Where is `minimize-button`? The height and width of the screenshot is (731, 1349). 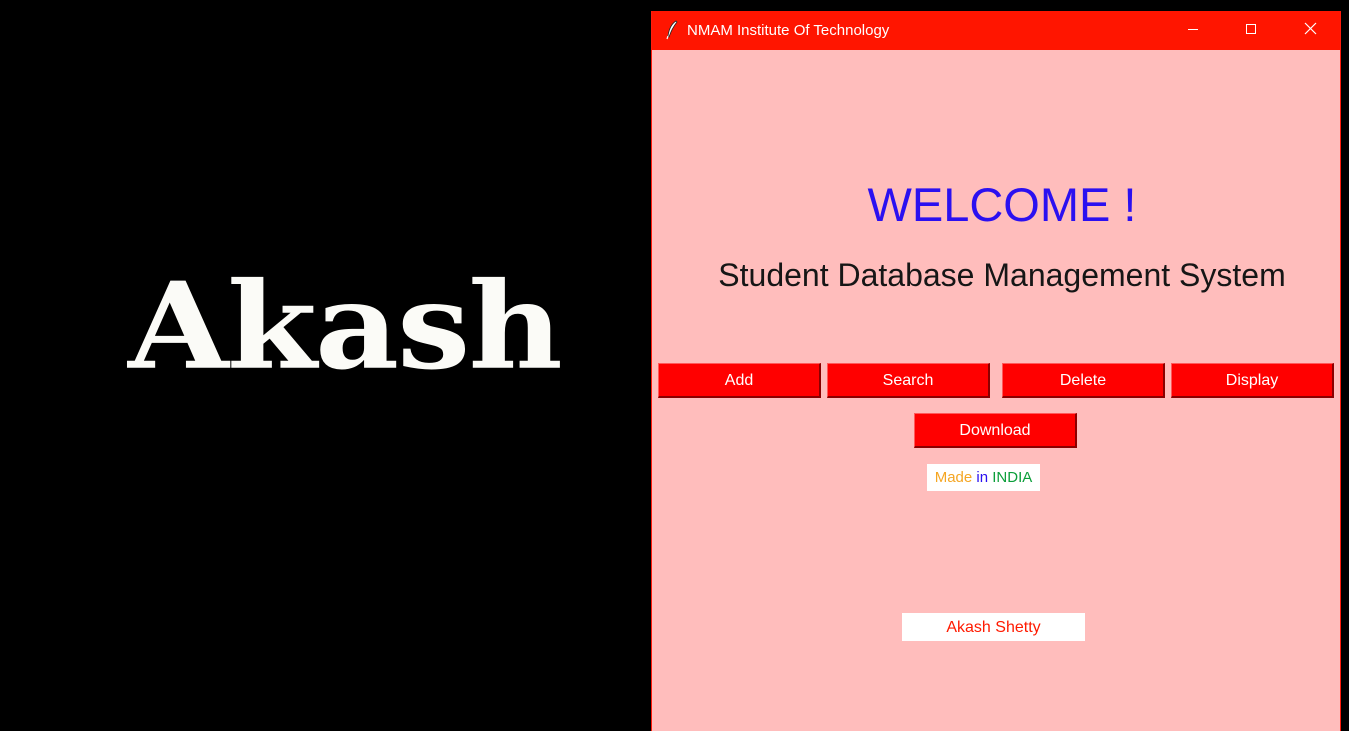 minimize-button is located at coordinates (1193, 30).